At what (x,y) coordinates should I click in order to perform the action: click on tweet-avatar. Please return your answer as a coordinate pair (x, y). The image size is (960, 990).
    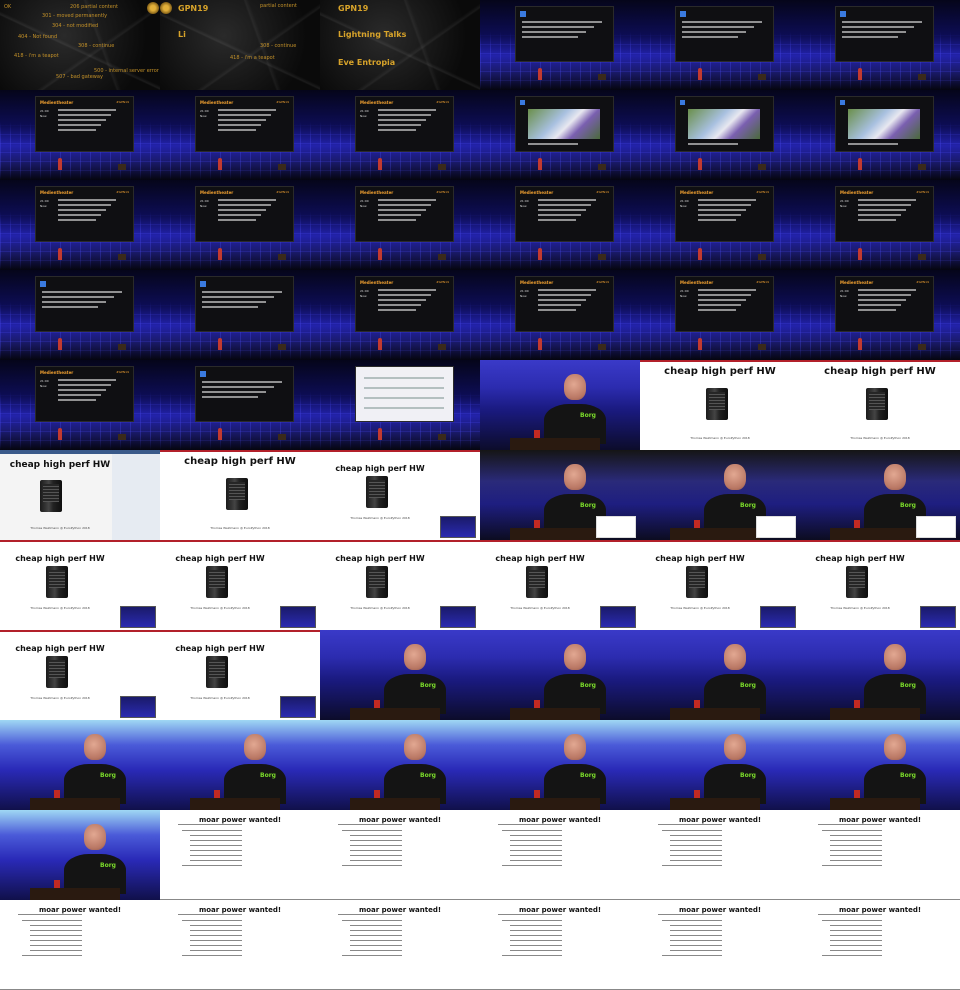
    Looking at the image, I should click on (203, 284).